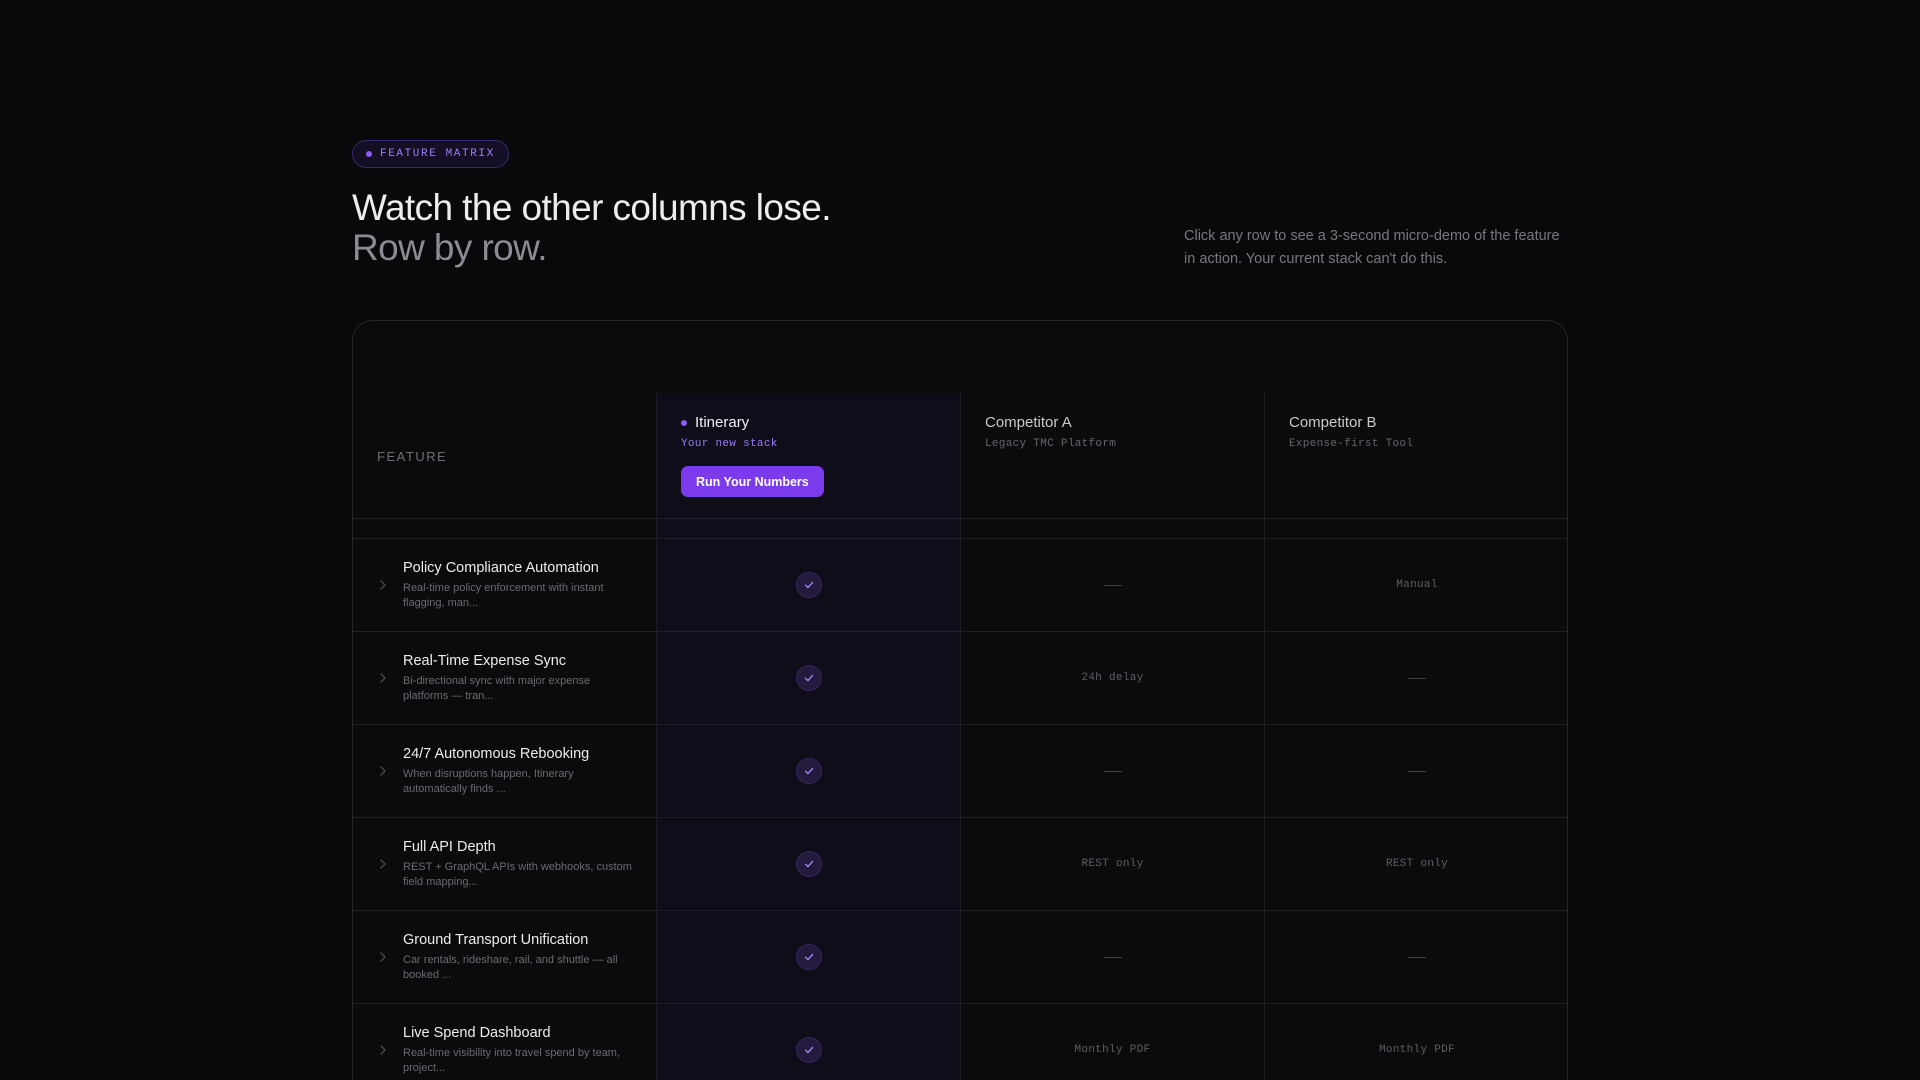 The width and height of the screenshot is (1920, 1080). Describe the element at coordinates (501, 568) in the screenshot. I see `feature-title: Policy Compliance Automation` at that location.